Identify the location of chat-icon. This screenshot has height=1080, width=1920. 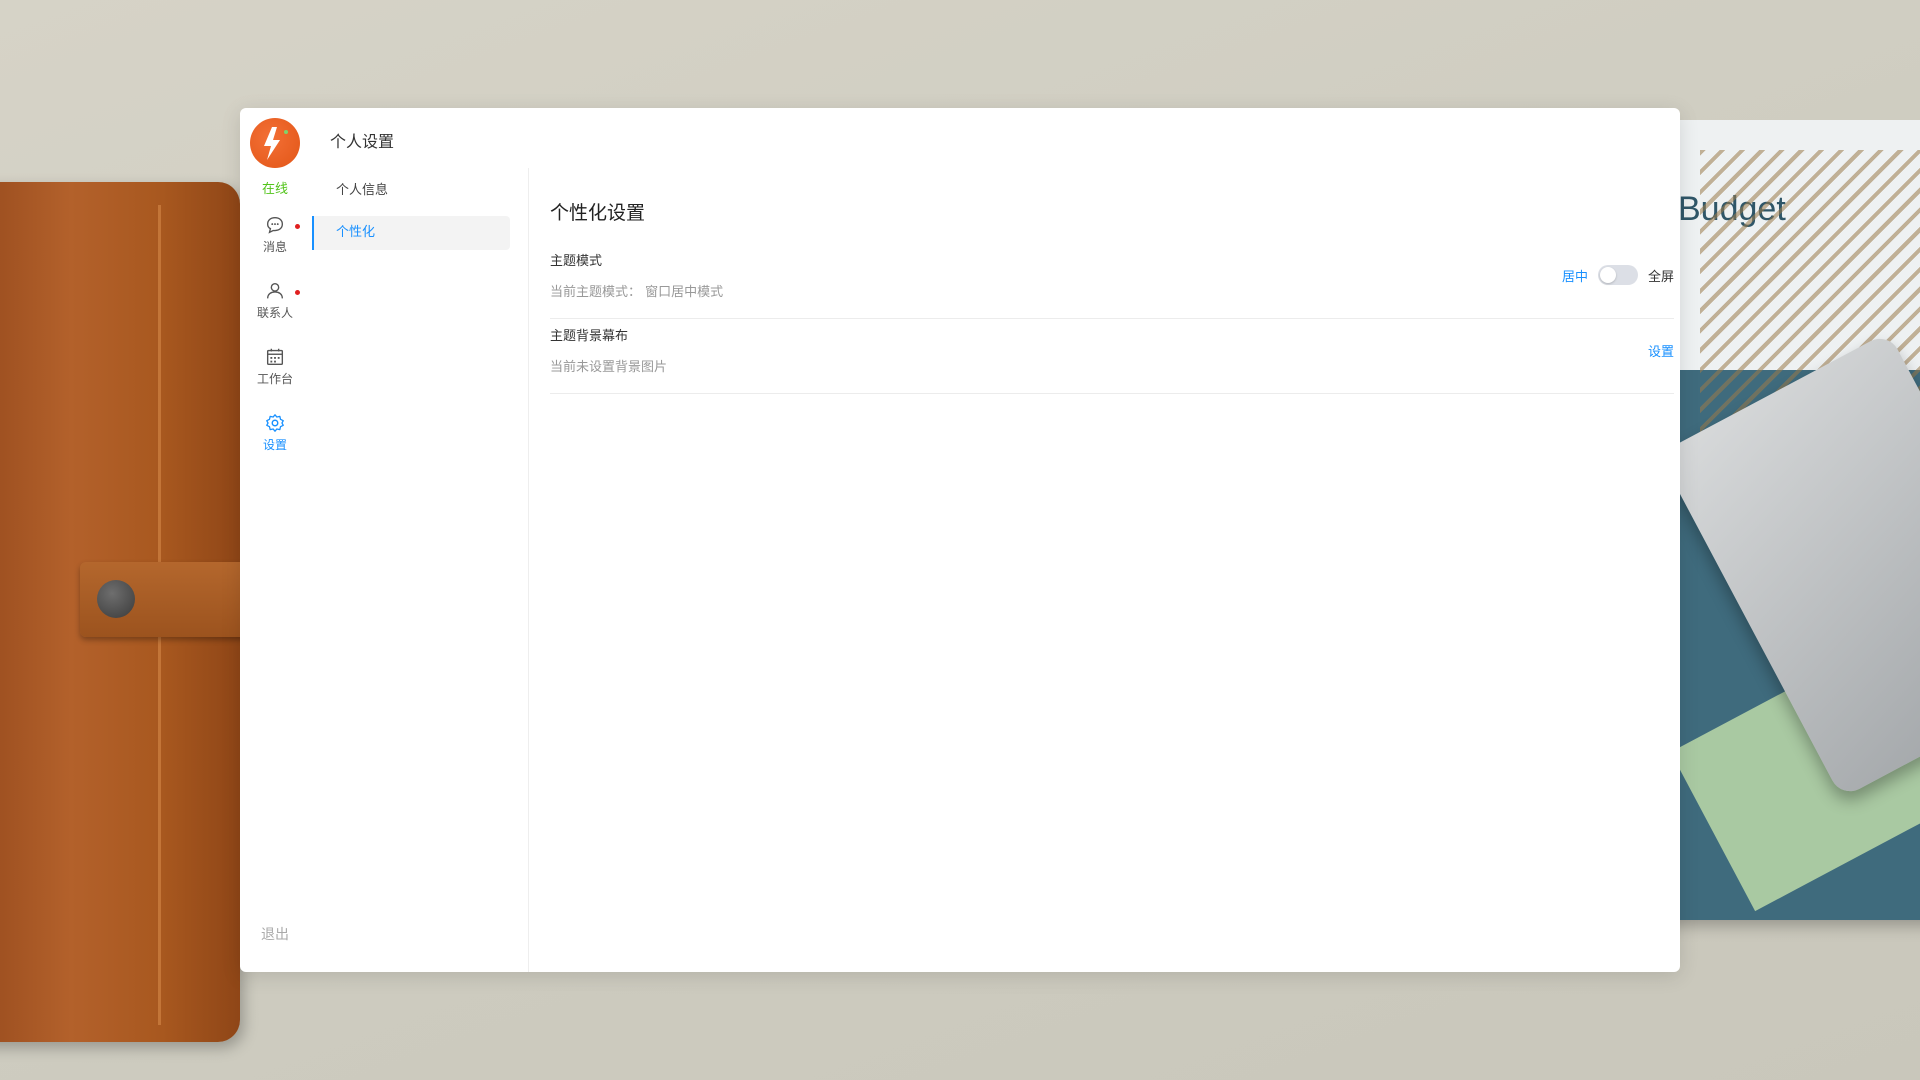
(275, 225).